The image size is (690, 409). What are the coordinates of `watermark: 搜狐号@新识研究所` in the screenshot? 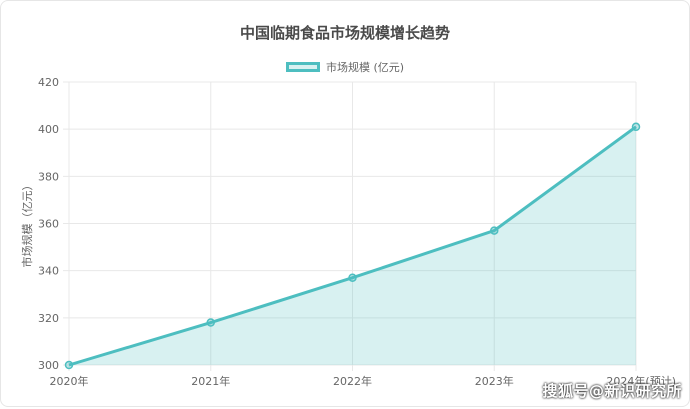 It's located at (612, 391).